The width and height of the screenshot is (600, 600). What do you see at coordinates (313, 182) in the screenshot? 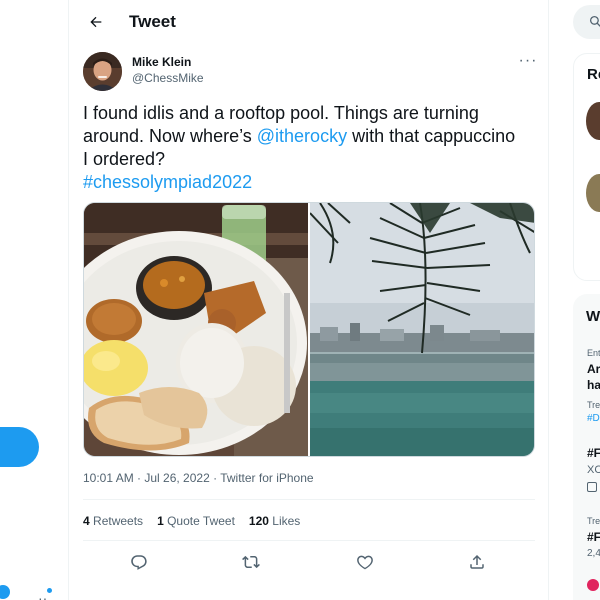
I see `hashtag-link: #chessolympiad2022` at bounding box center [313, 182].